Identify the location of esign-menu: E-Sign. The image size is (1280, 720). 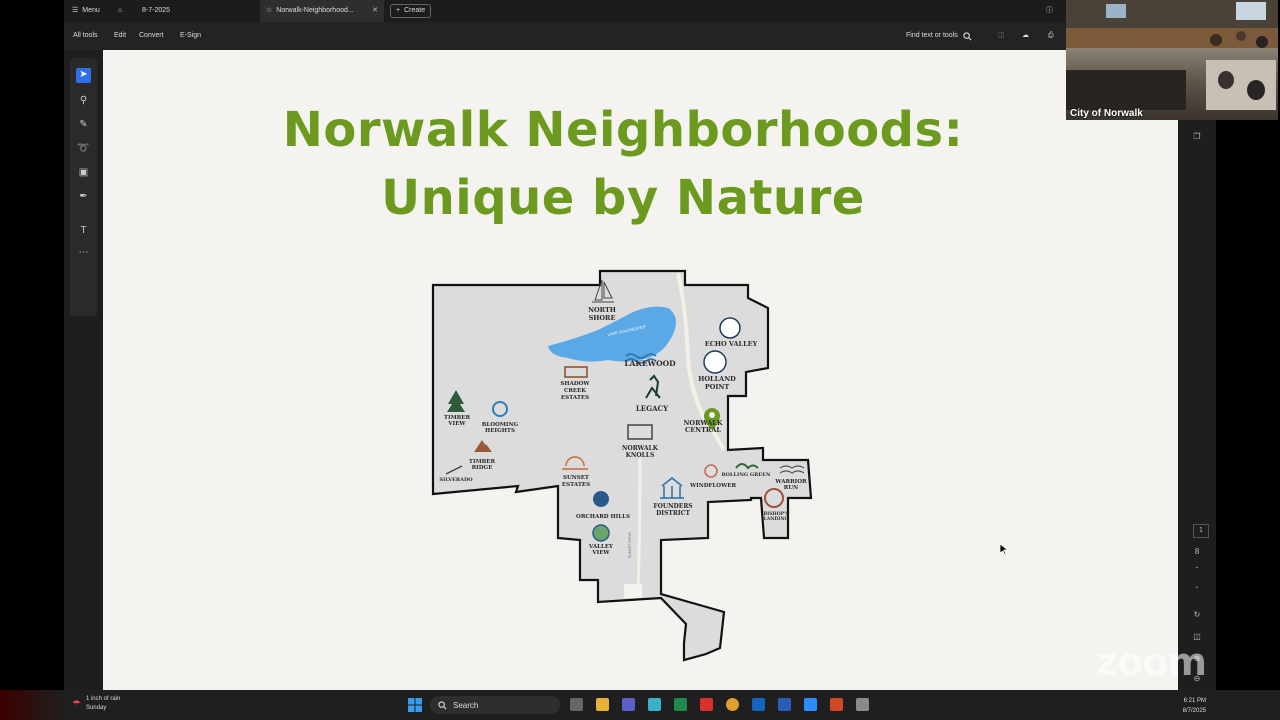
(190, 36).